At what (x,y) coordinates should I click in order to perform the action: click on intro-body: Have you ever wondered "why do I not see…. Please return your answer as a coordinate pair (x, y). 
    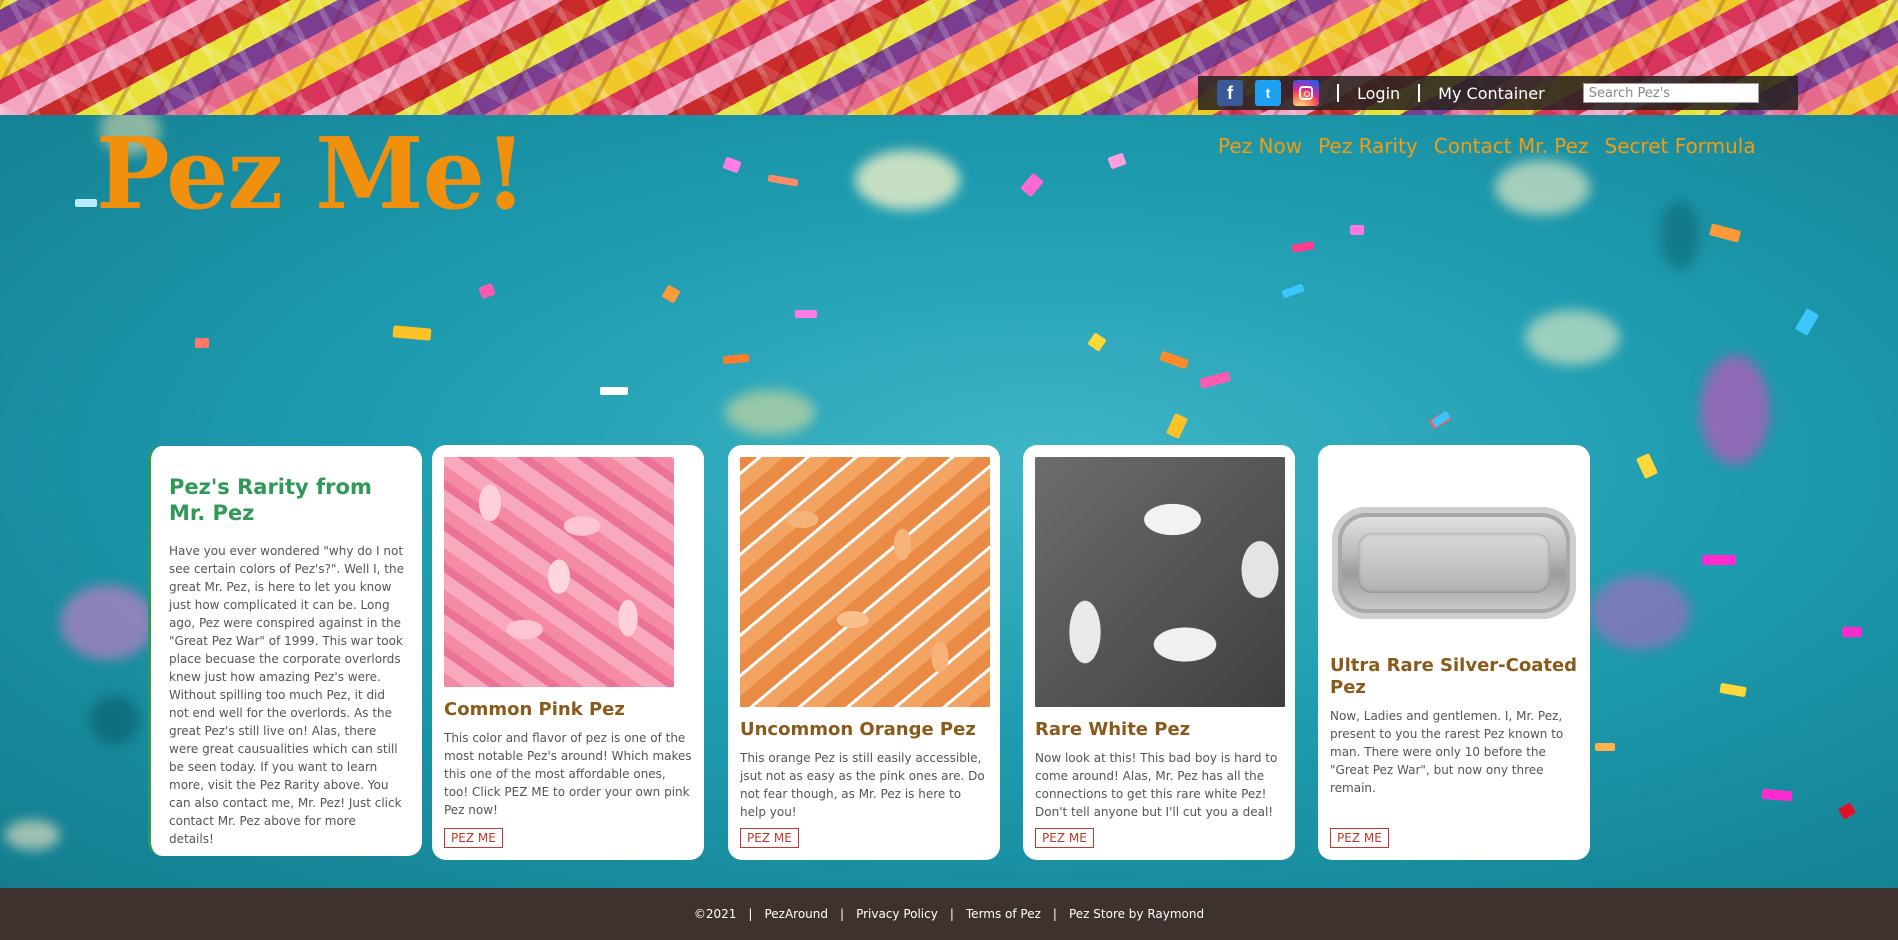
    Looking at the image, I should click on (287, 695).